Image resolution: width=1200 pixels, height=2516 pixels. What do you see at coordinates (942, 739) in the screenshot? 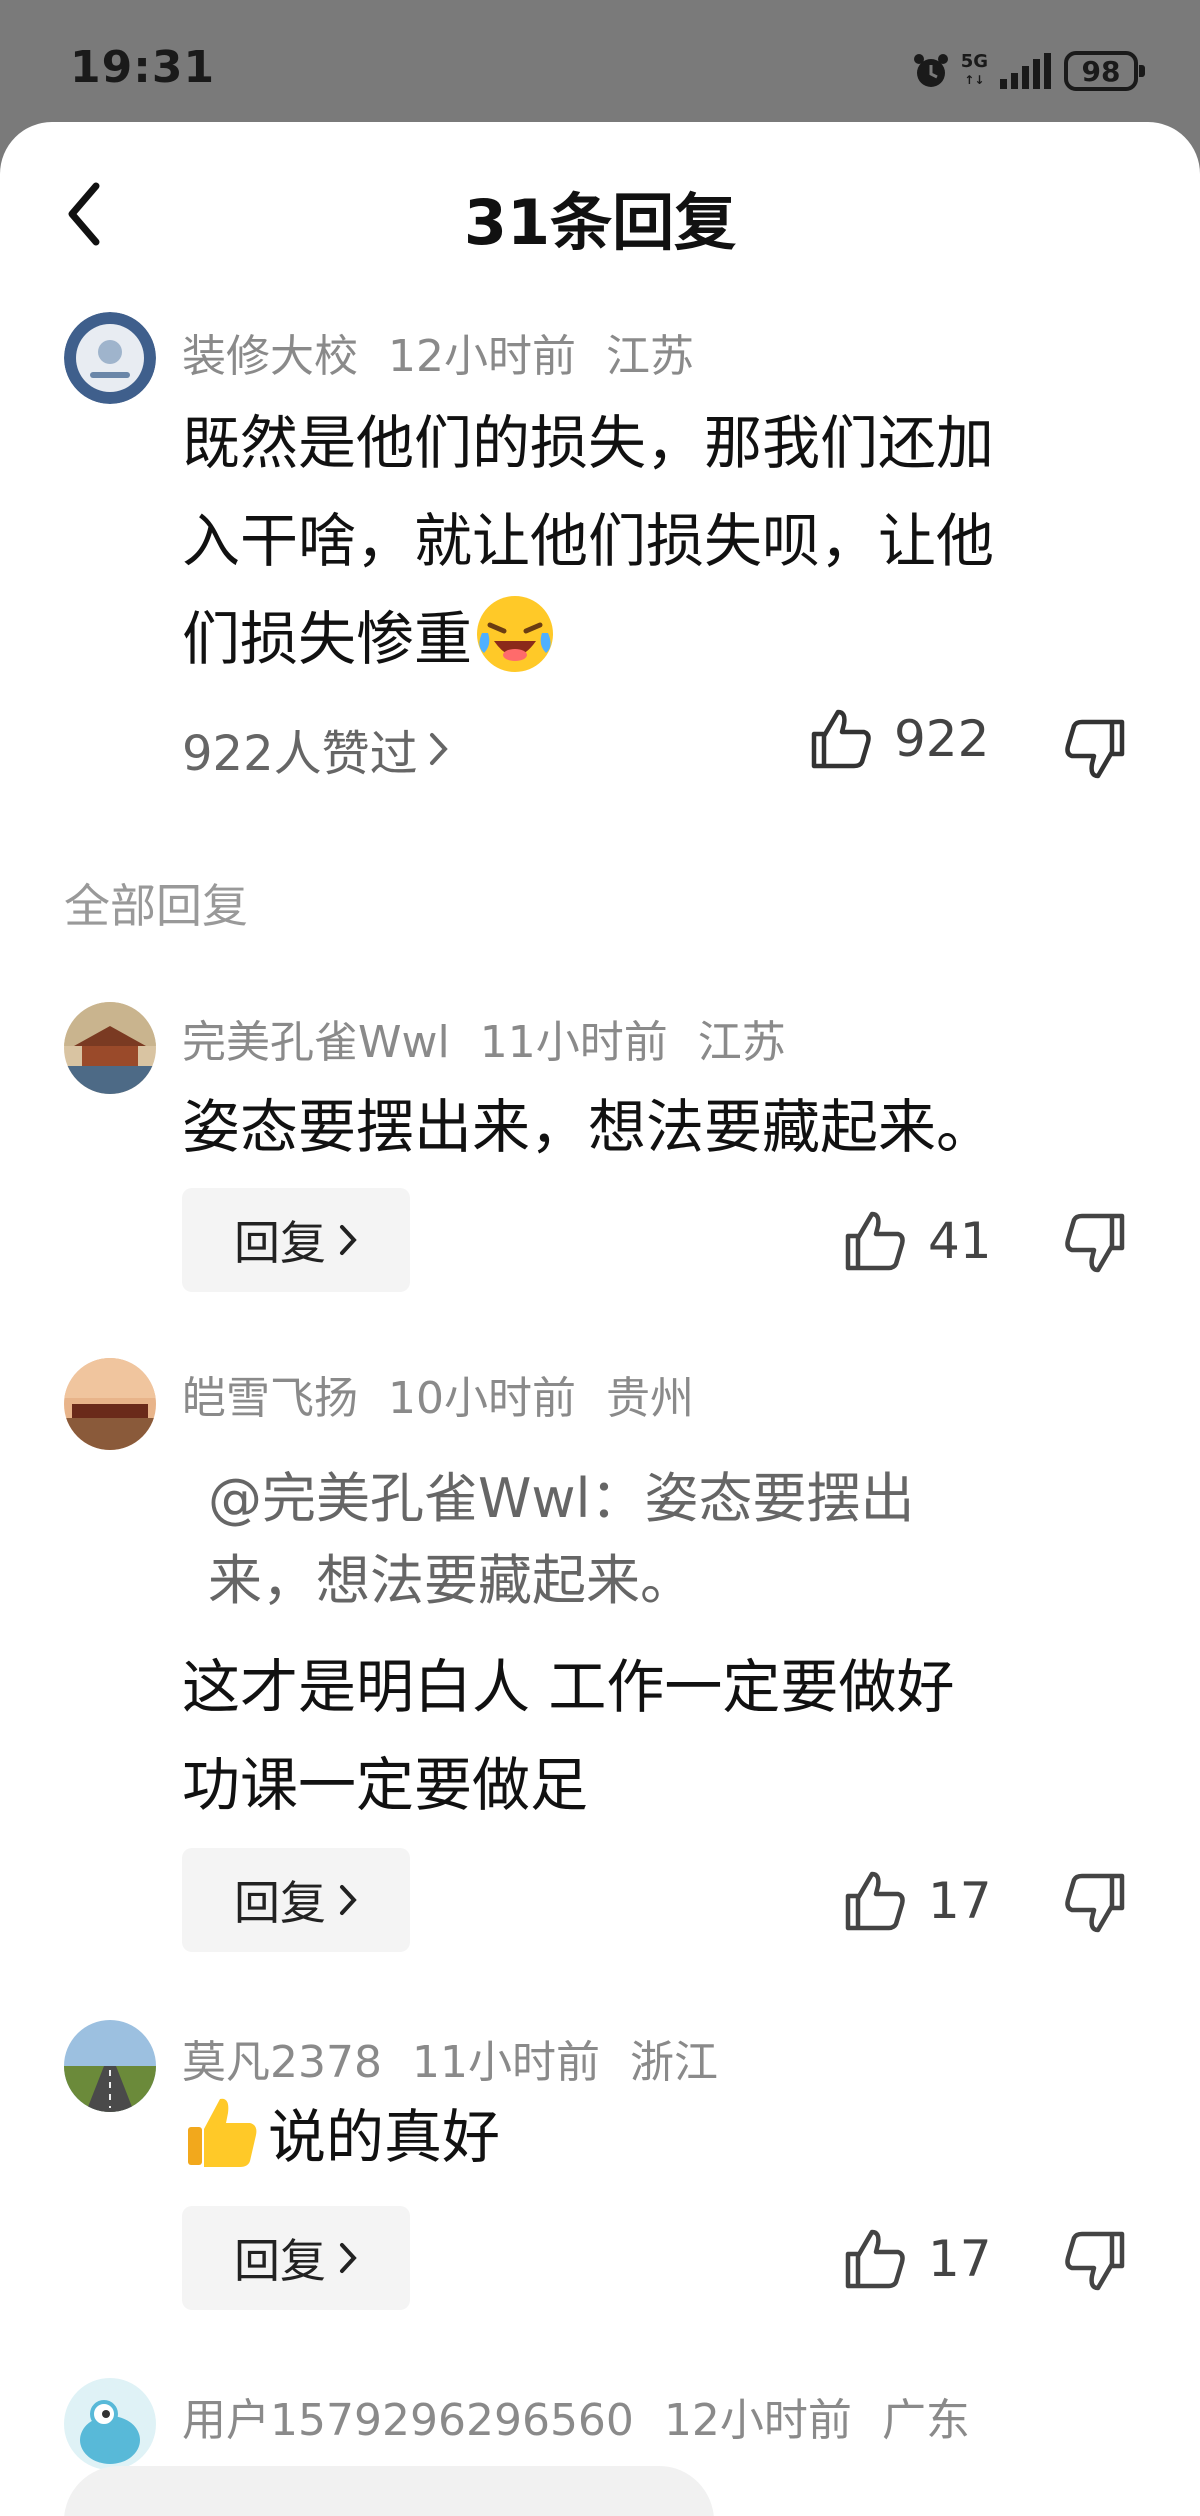
I see `like-count: 922` at bounding box center [942, 739].